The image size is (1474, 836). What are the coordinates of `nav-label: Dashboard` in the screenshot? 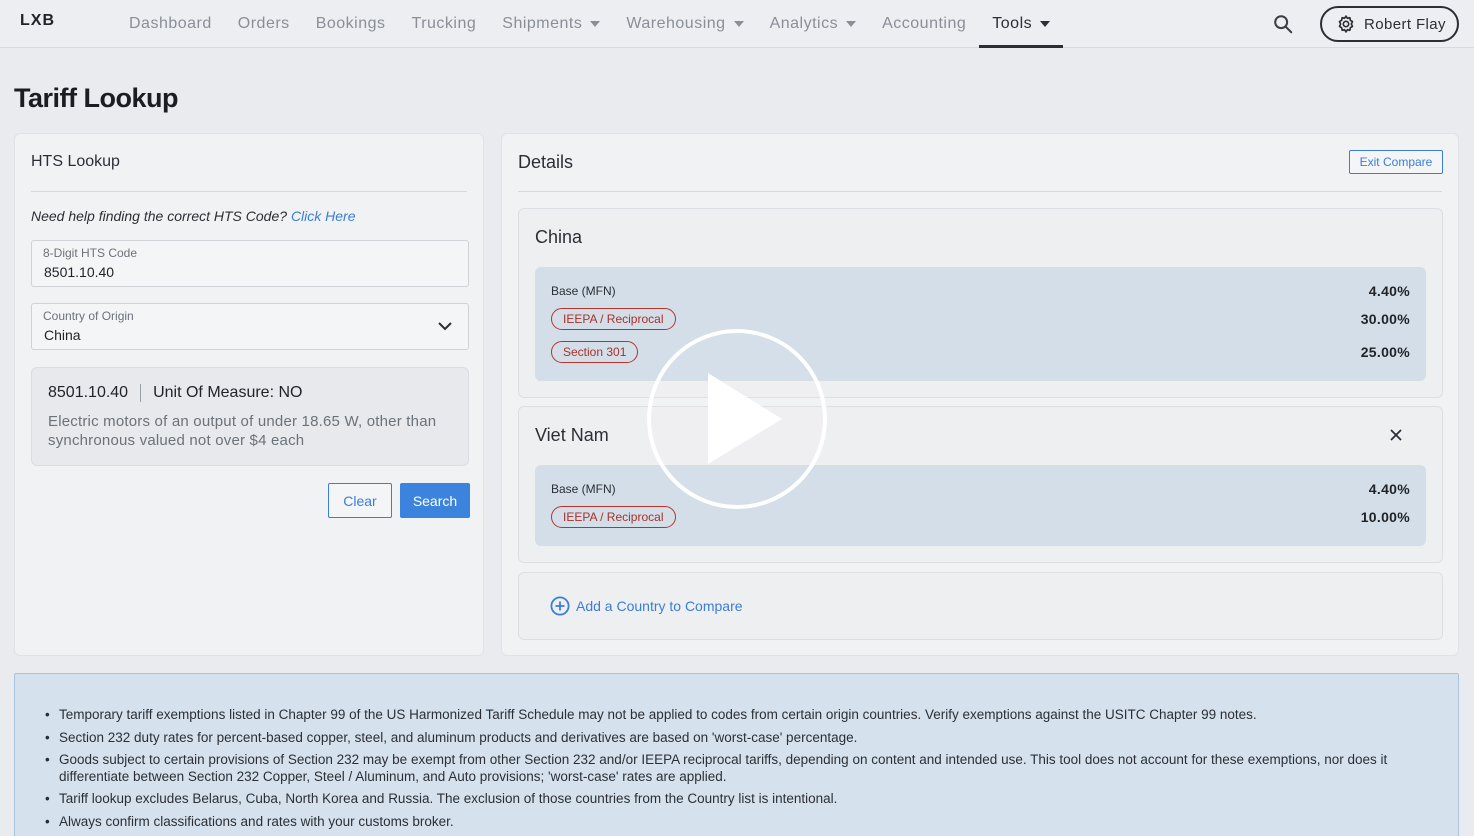 It's located at (170, 23).